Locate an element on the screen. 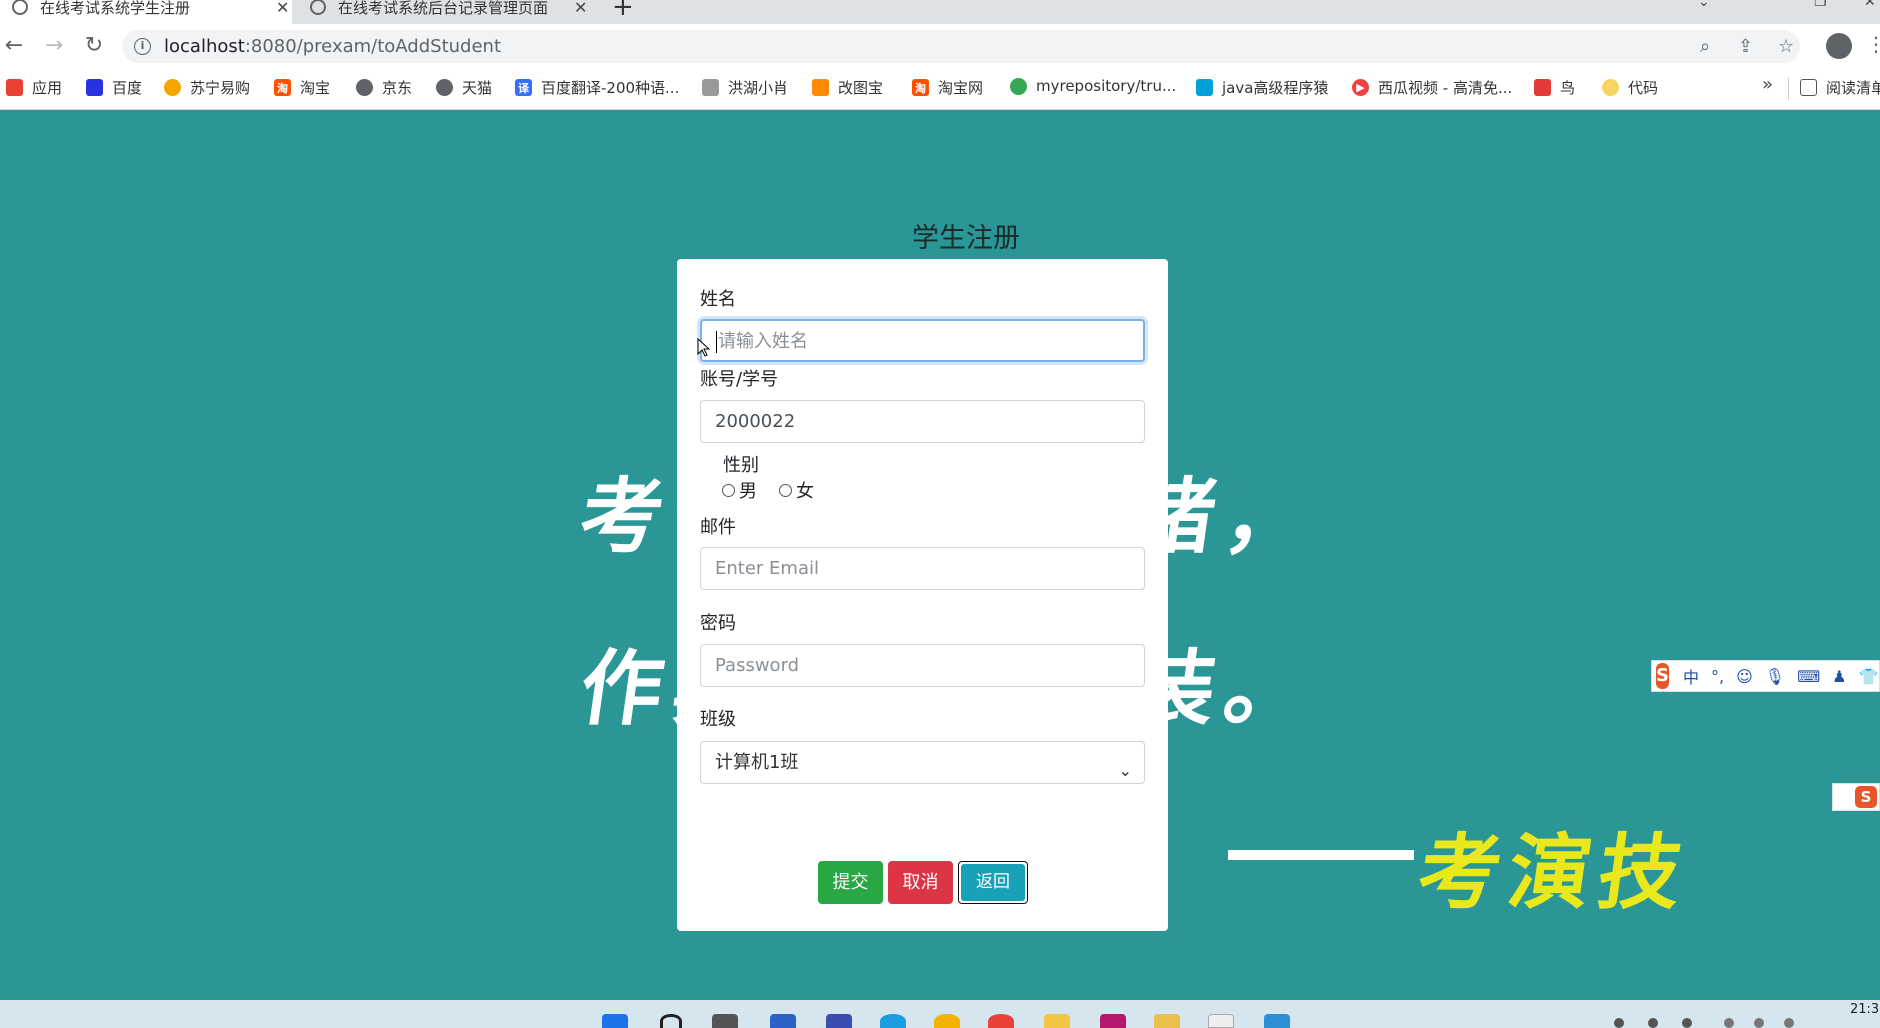 This screenshot has height=1028, width=1880. sogou-logo-icon: S is located at coordinates (1662, 676).